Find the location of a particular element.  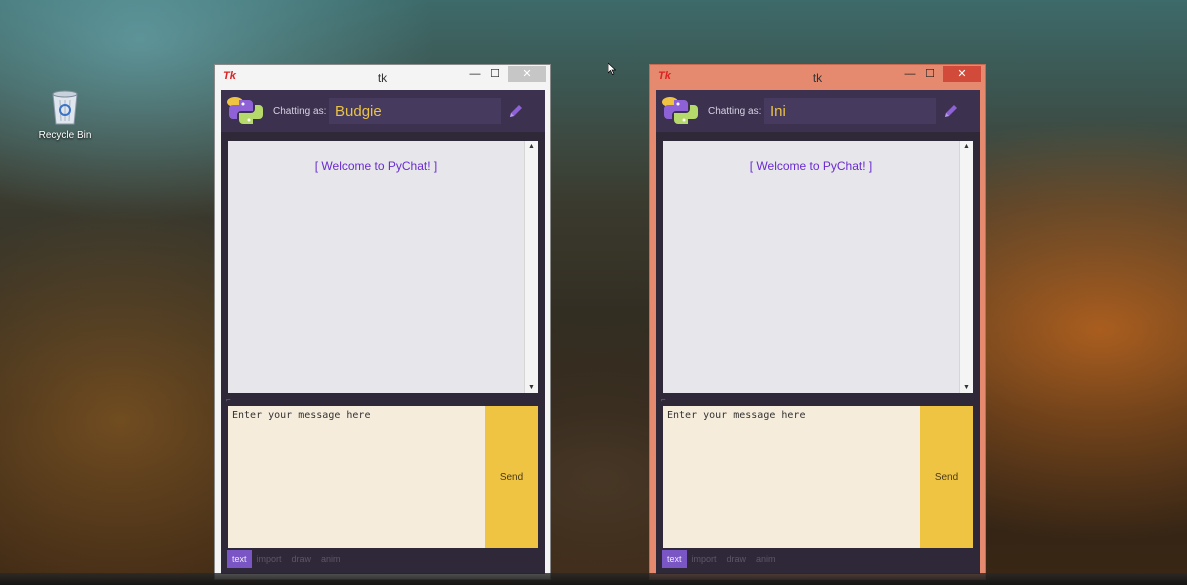

recycle-bin-icon is located at coordinates (65, 107).